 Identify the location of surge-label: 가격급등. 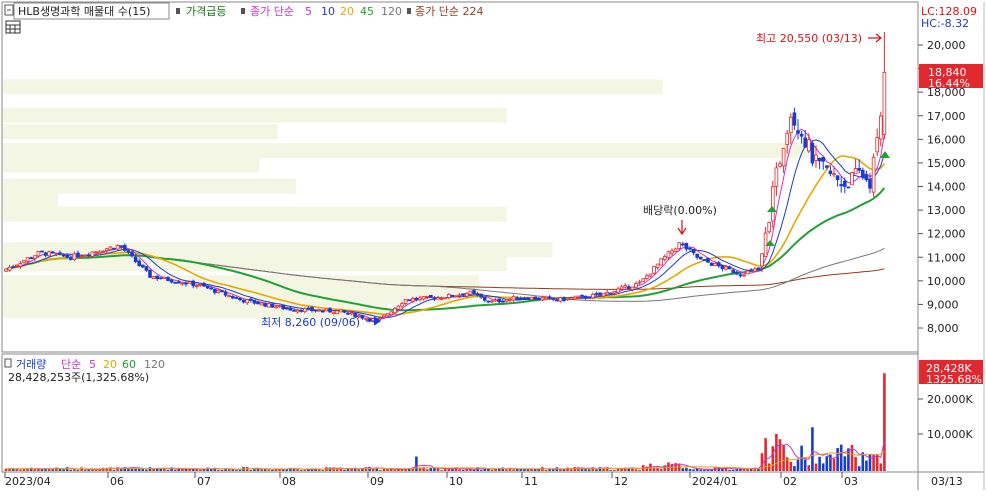
(206, 11).